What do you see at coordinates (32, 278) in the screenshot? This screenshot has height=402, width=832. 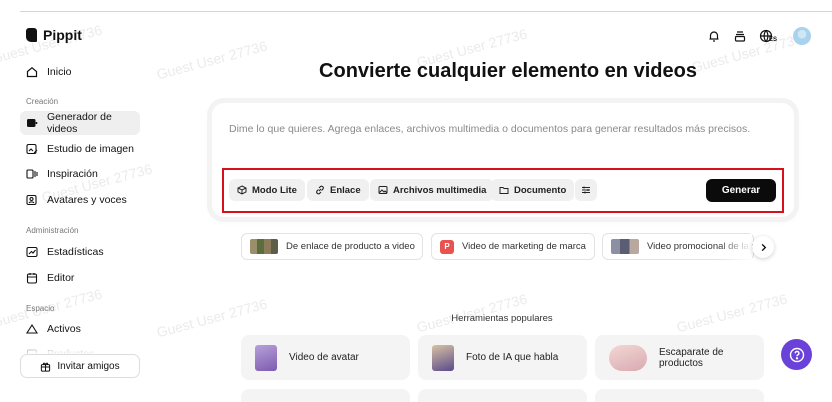 I see `calendar-icon` at bounding box center [32, 278].